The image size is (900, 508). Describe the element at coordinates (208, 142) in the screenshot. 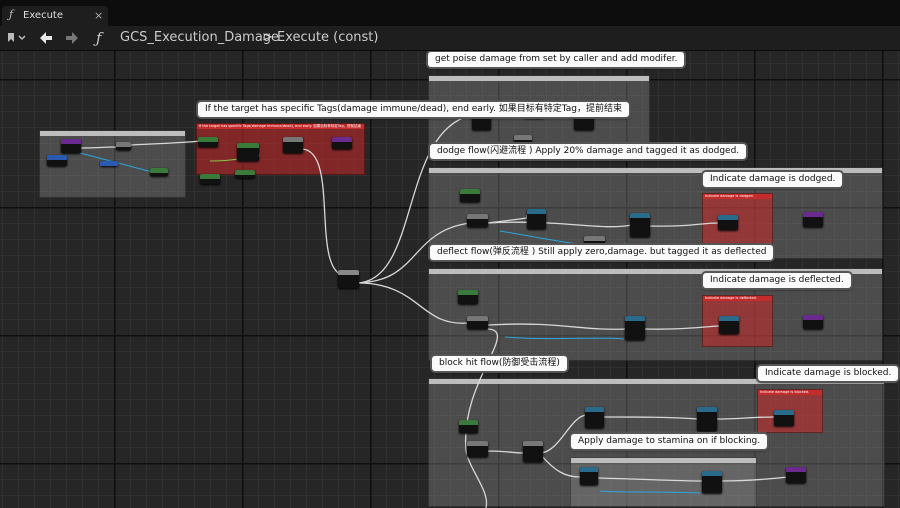

I see `has-tag-node` at that location.